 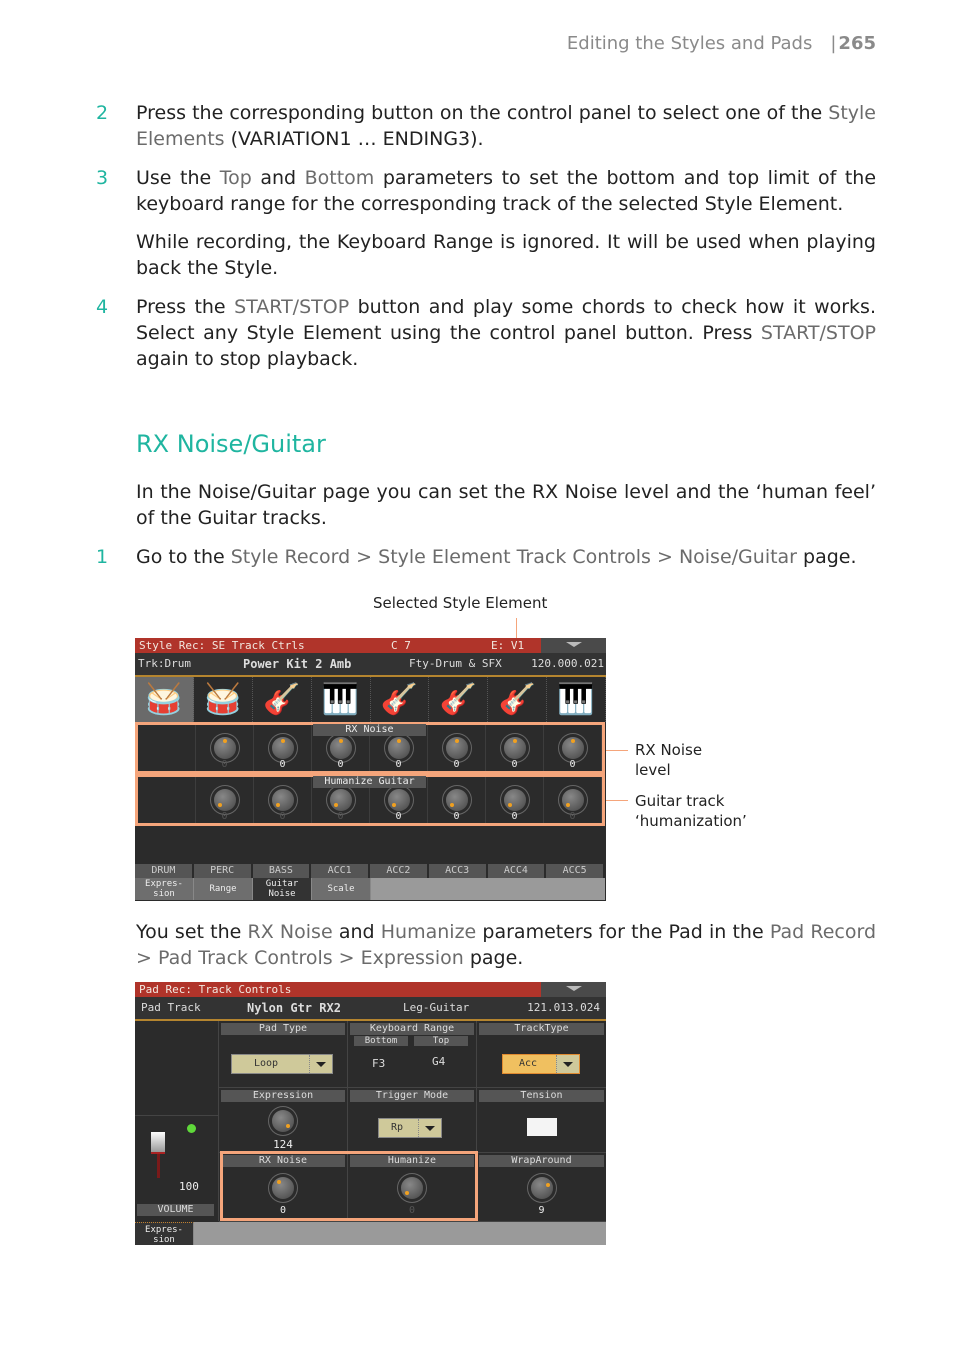 I want to click on wraparound-value: 9, so click(x=541, y=1210).